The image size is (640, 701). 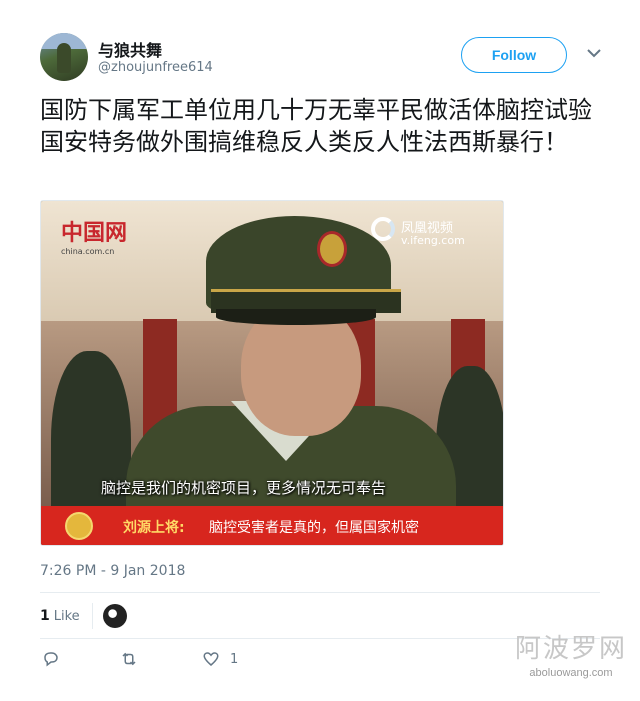 What do you see at coordinates (211, 659) in the screenshot?
I see `heart-icon` at bounding box center [211, 659].